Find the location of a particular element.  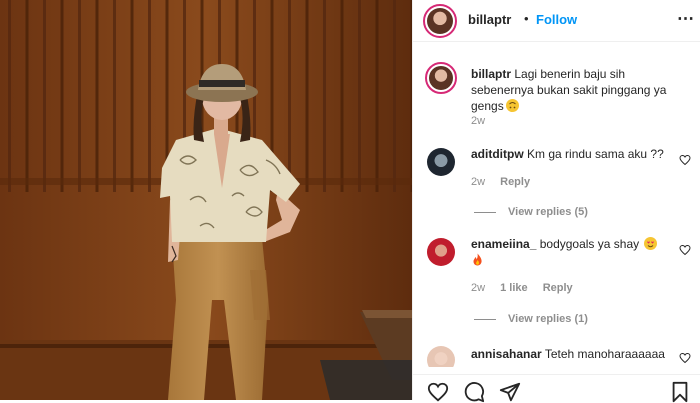

comment-text: aditditpw Km ga rindu sama aku ?? is located at coordinates (571, 154).